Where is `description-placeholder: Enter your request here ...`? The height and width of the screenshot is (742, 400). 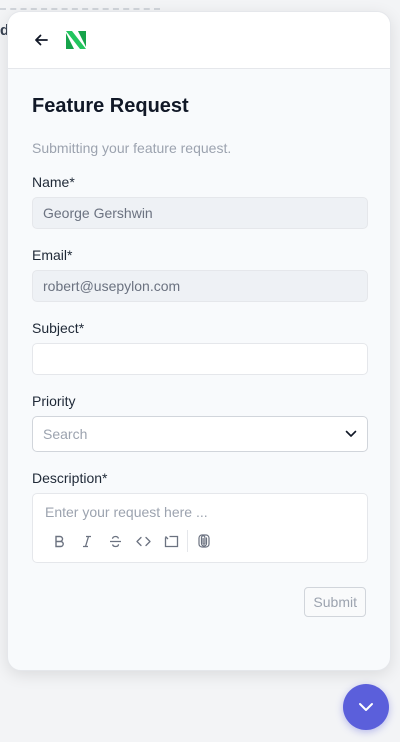
description-placeholder: Enter your request here ... is located at coordinates (126, 512).